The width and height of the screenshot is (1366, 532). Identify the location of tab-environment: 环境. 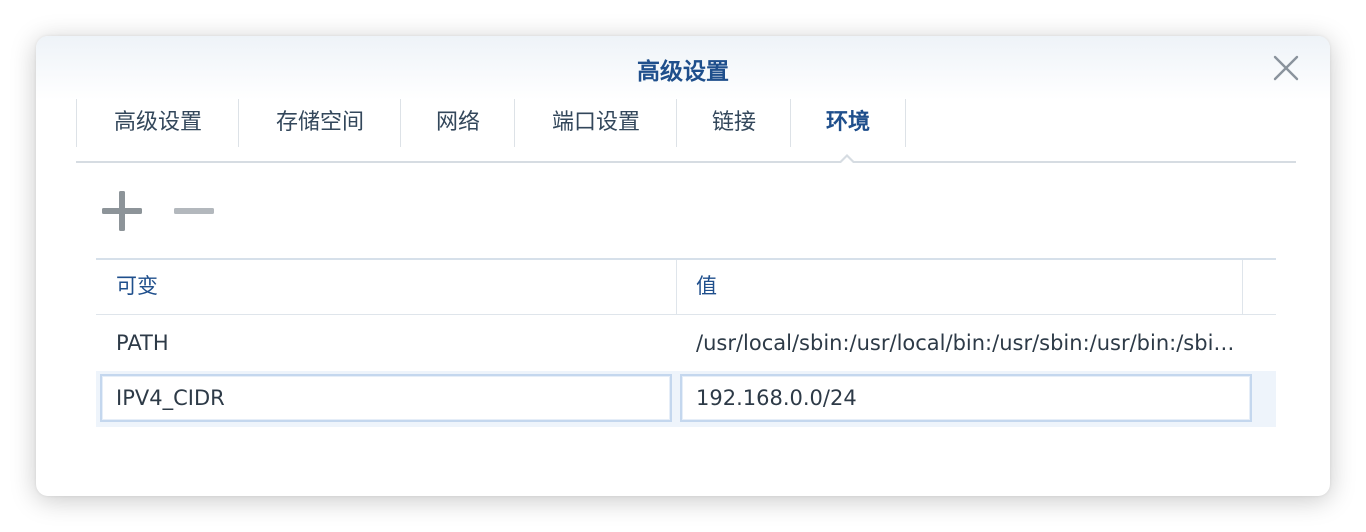
(848, 123).